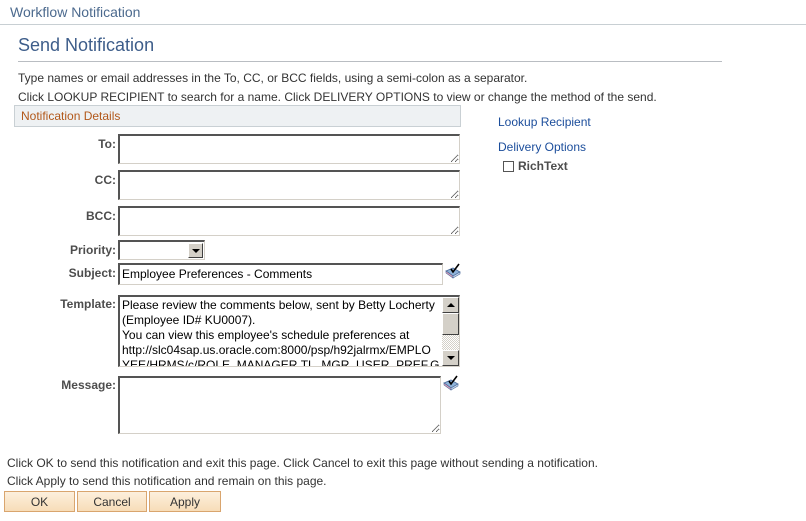  I want to click on template-label: Template:, so click(88, 304).